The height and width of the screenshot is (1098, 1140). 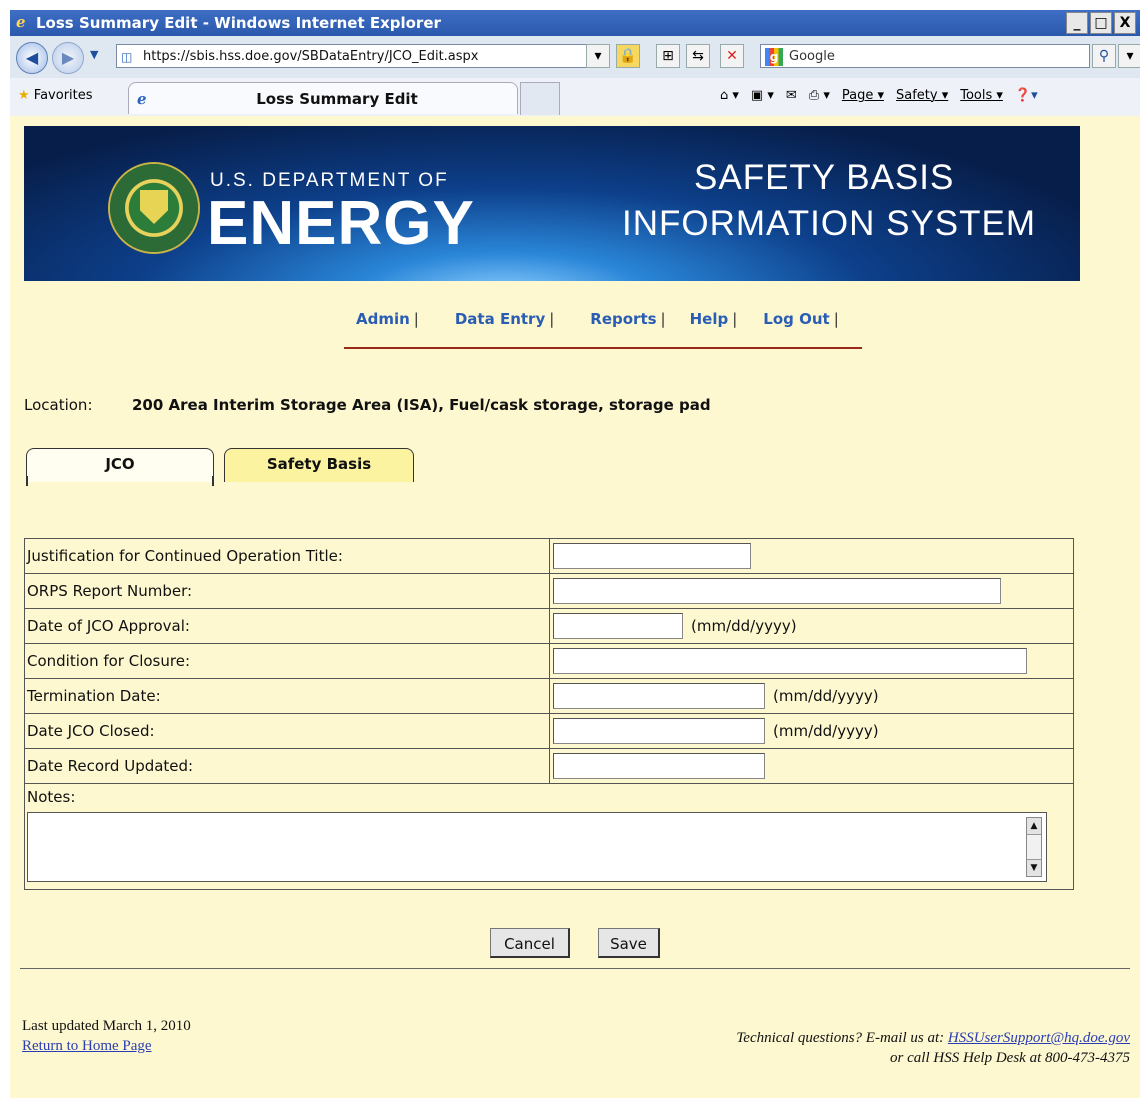 I want to click on search-input: g Google, so click(x=925, y=56).